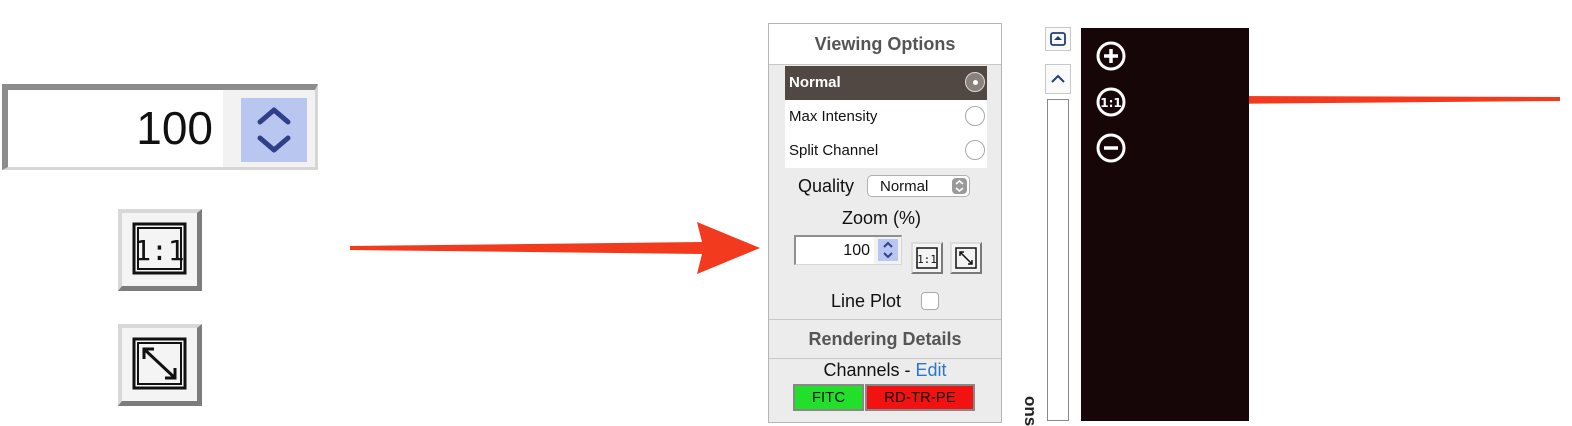 The width and height of the screenshot is (1572, 426). Describe the element at coordinates (904, 186) in the screenshot. I see `quality-select-value: Normal` at that location.